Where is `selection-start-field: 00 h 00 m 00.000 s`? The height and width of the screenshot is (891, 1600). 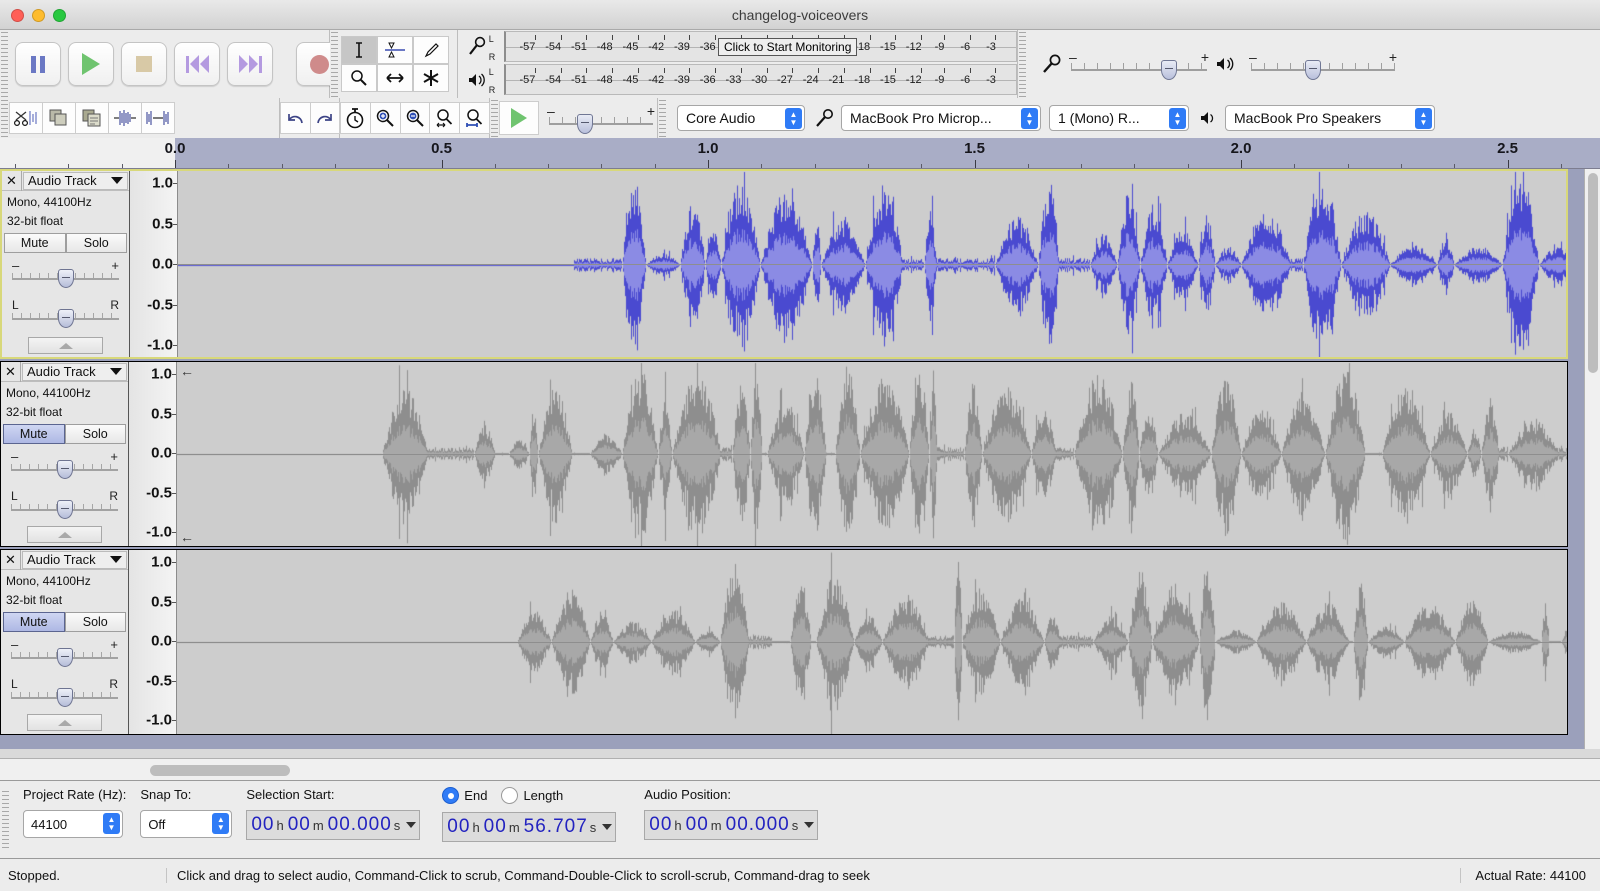 selection-start-field: 00 h 00 m 00.000 s is located at coordinates (333, 825).